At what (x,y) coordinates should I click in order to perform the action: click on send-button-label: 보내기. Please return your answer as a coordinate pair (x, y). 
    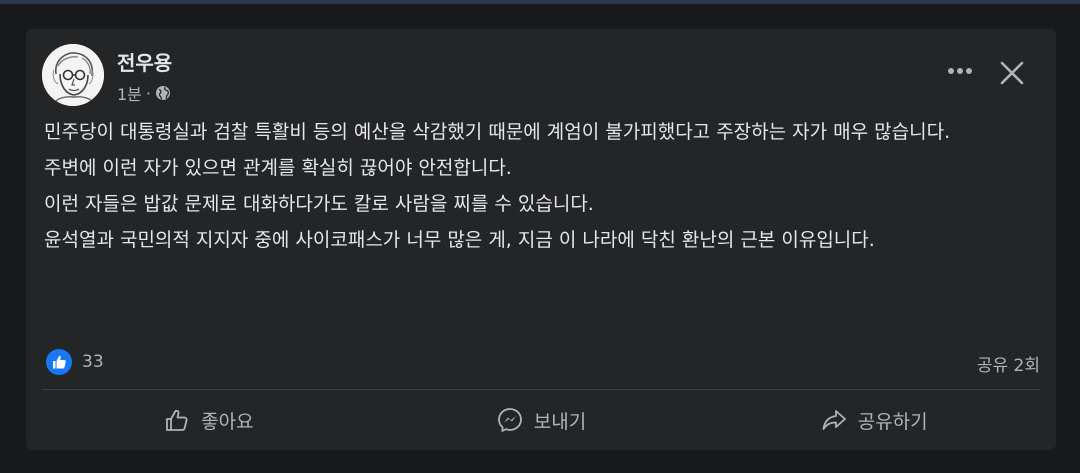
    Looking at the image, I should click on (560, 421).